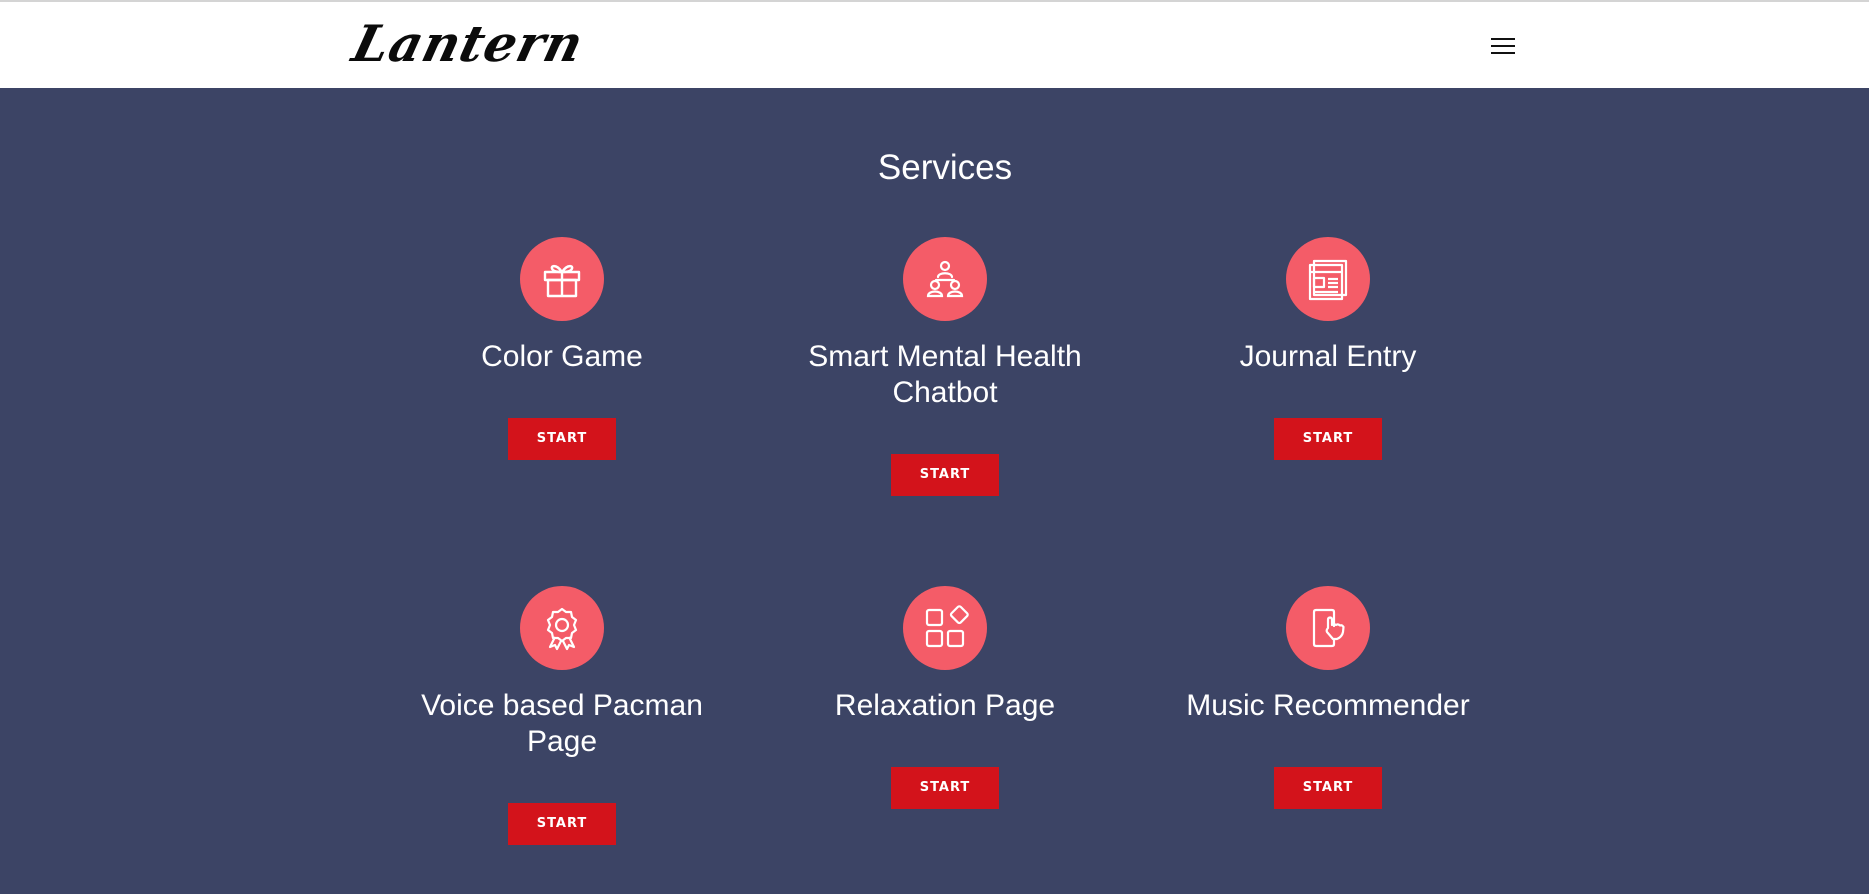 This screenshot has height=894, width=1869. What do you see at coordinates (562, 723) in the screenshot?
I see `service-name: Voice based Pacman Page` at bounding box center [562, 723].